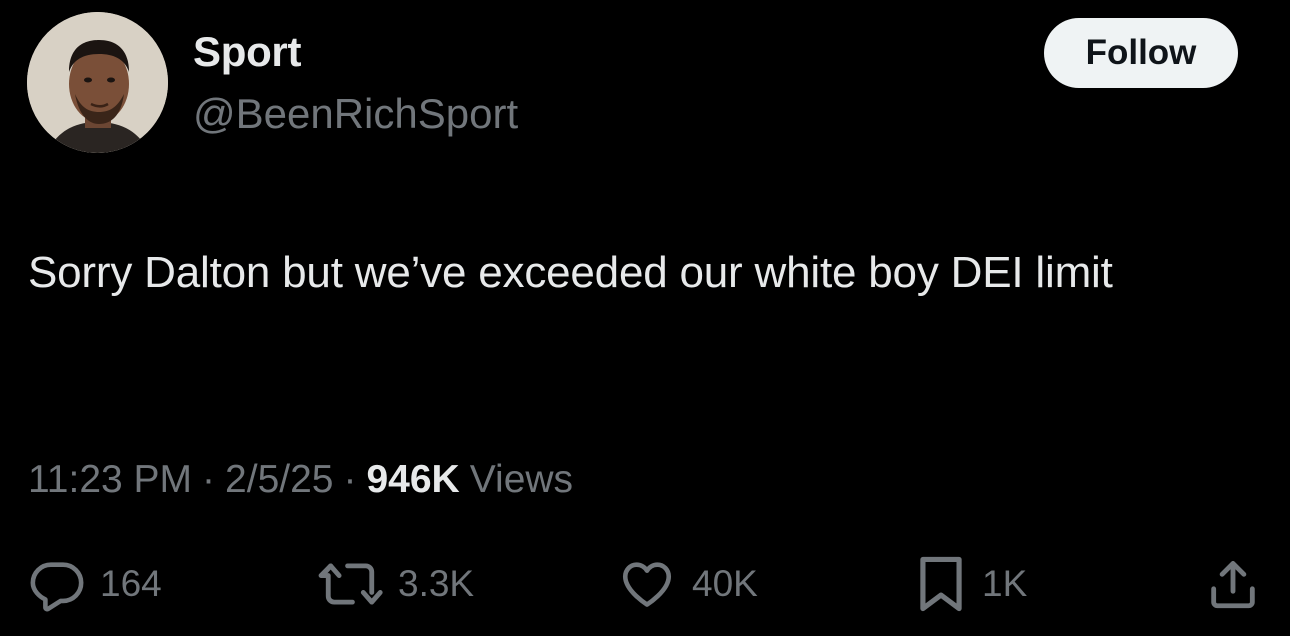  What do you see at coordinates (57, 584) in the screenshot?
I see `reply-icon` at bounding box center [57, 584].